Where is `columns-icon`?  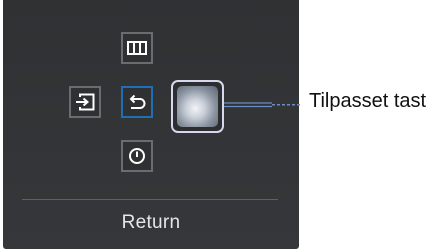
columns-icon is located at coordinates (137, 48).